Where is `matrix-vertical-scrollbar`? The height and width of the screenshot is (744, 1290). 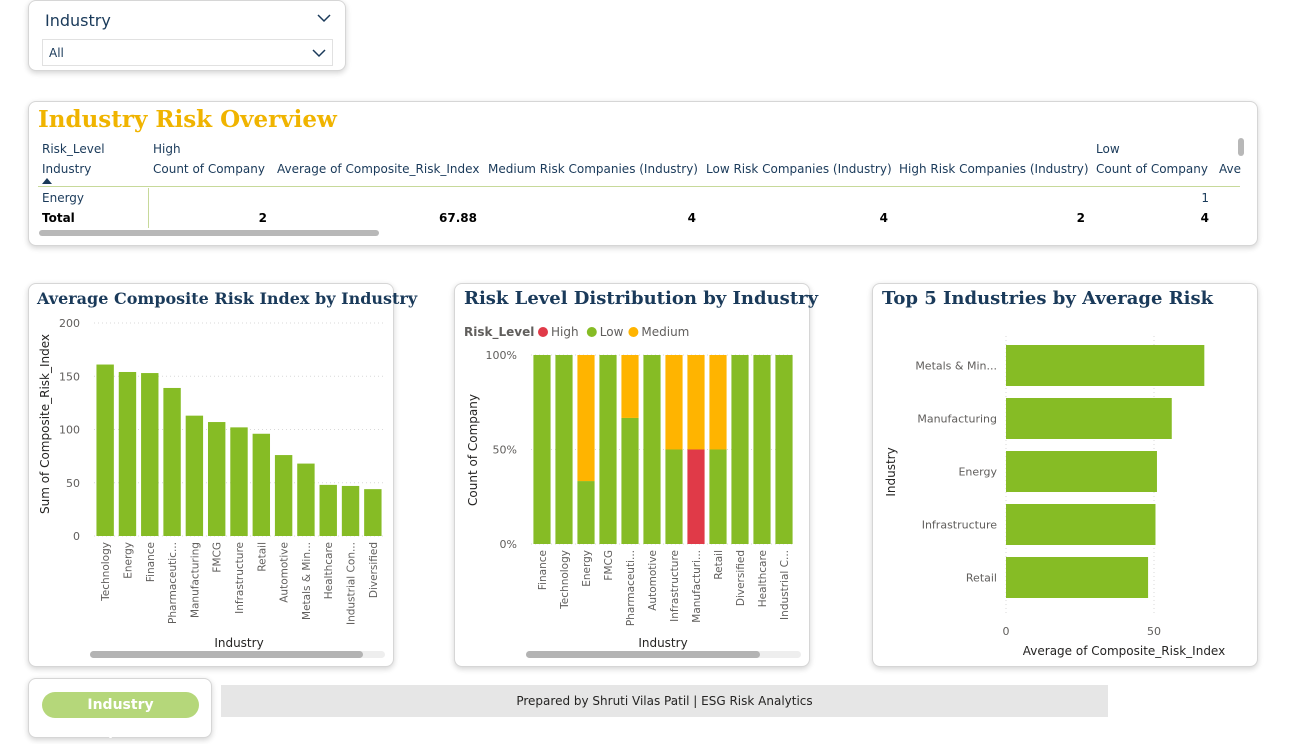
matrix-vertical-scrollbar is located at coordinates (1241, 147).